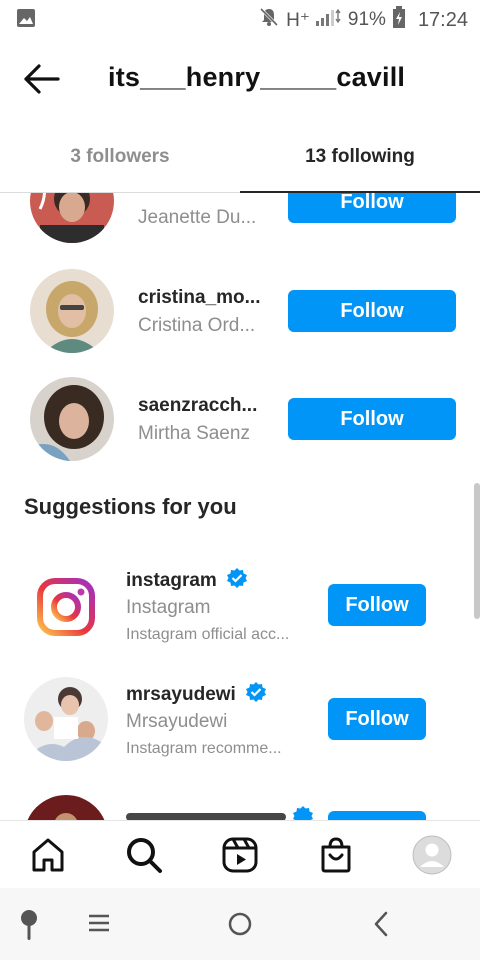  I want to click on username-placeholder, so click(206, 816).